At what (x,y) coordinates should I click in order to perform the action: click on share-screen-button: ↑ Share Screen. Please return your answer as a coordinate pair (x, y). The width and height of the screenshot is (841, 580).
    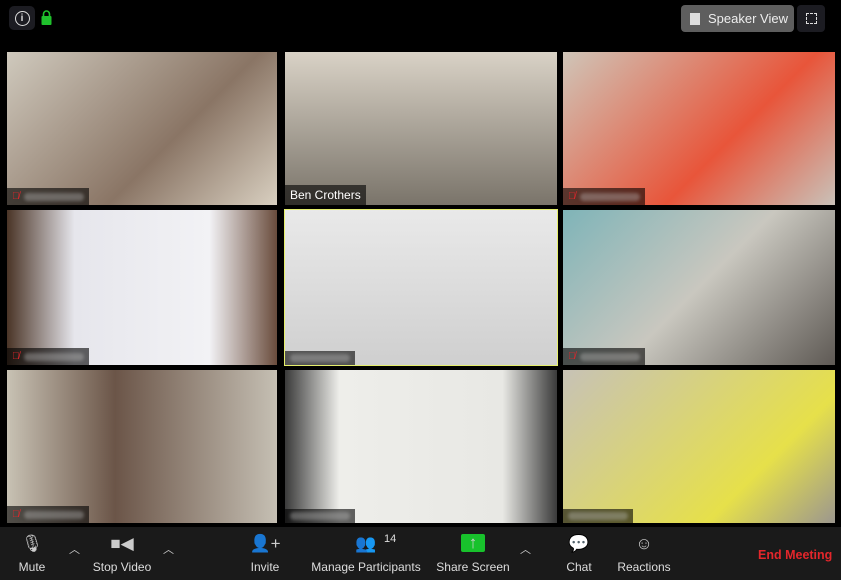
    Looking at the image, I should click on (473, 553).